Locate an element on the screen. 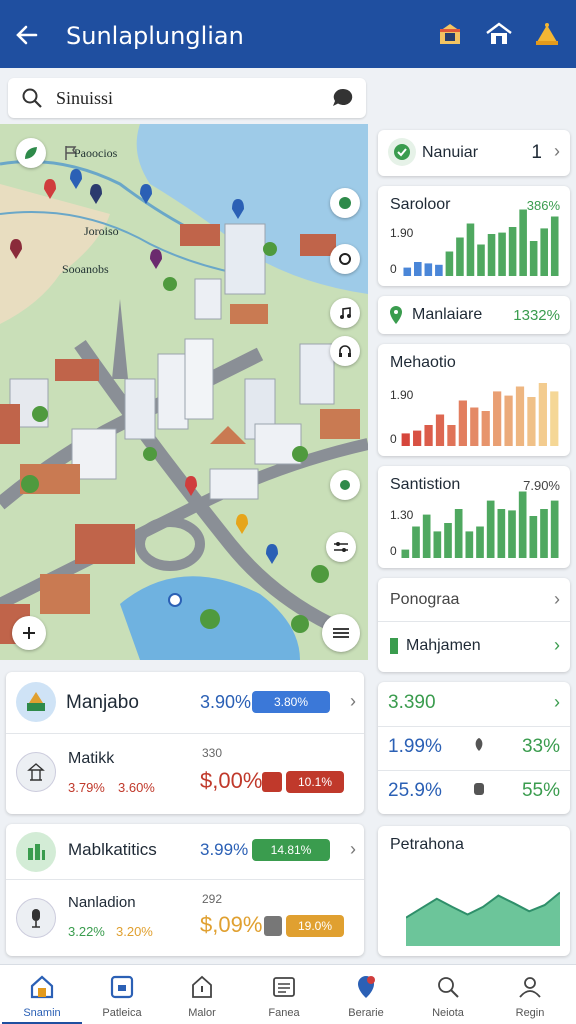  nav-item-patleica: Patleica is located at coordinates (122, 994).